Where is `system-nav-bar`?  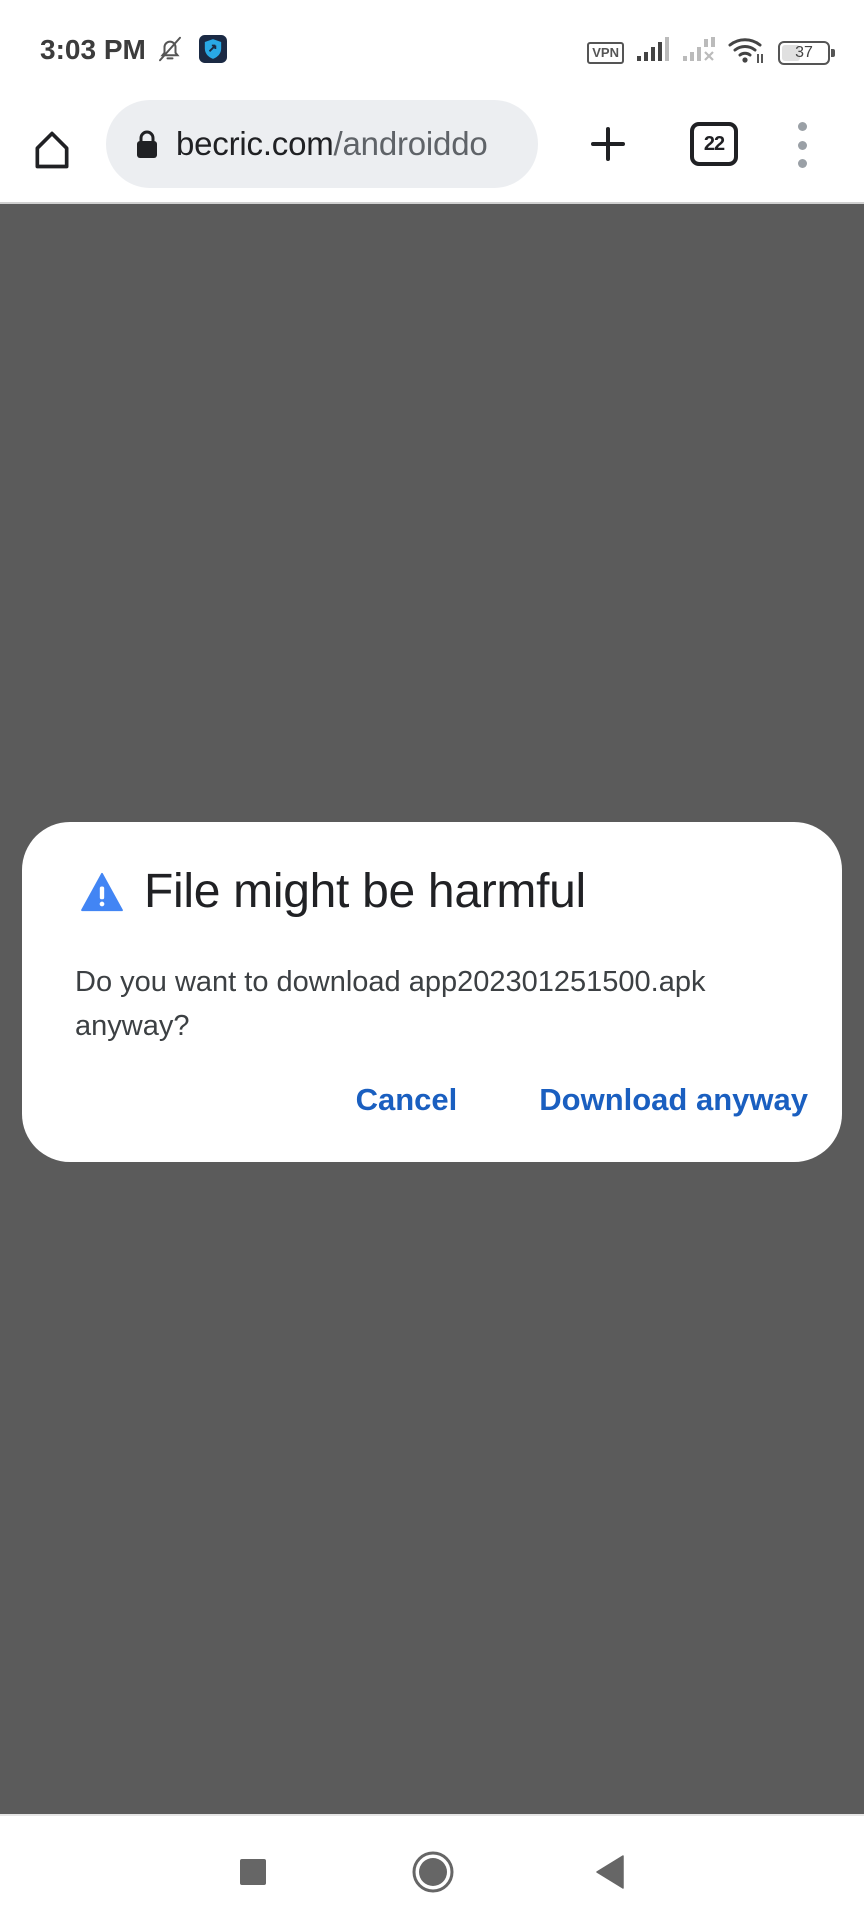 system-nav-bar is located at coordinates (432, 1867).